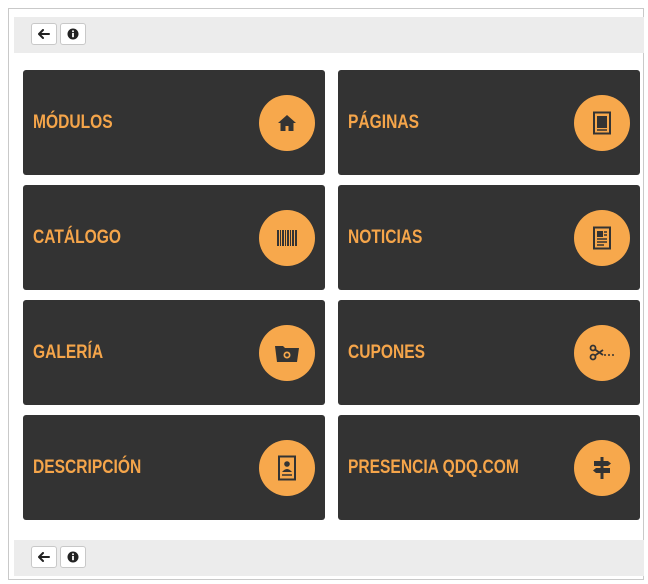 The width and height of the screenshot is (648, 584). Describe the element at coordinates (489, 352) in the screenshot. I see `tile-cupones: CUPONES` at that location.